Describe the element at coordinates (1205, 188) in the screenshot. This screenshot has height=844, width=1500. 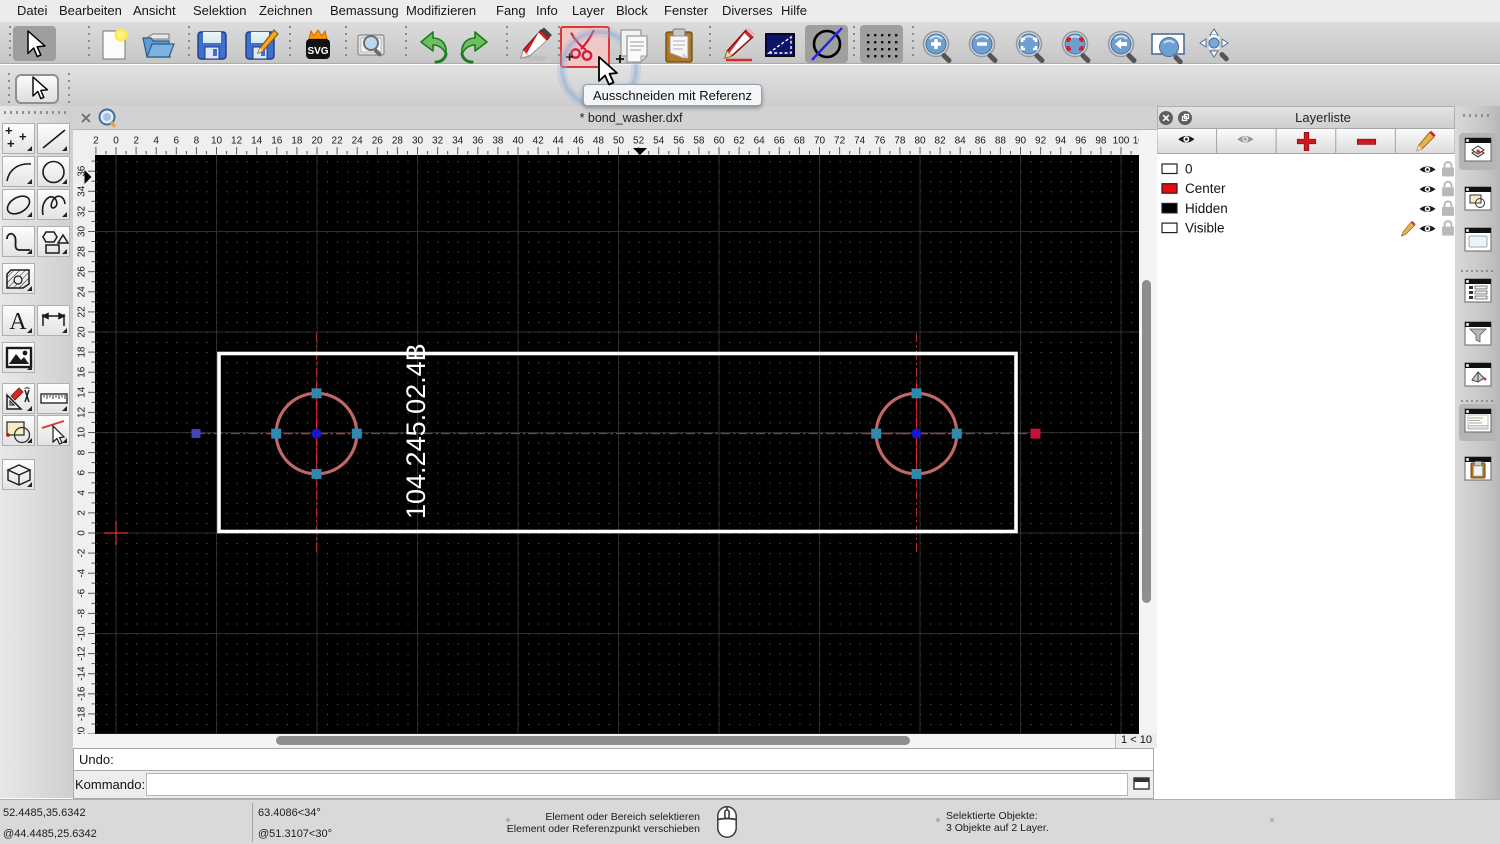
I see `svg-text: Center` at that location.